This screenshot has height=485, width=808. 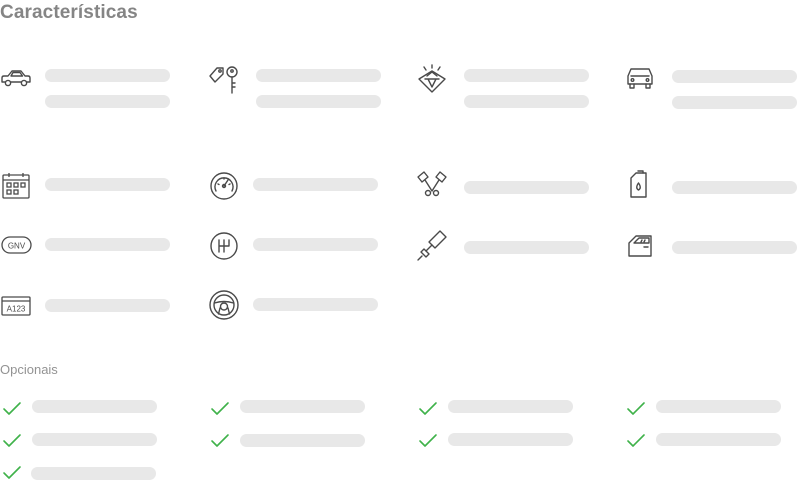 I want to click on paint-roller-icon, so click(x=432, y=246).